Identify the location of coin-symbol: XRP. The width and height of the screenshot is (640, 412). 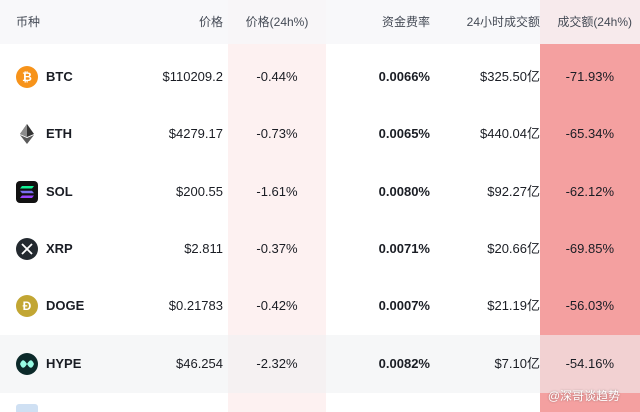
(59, 248).